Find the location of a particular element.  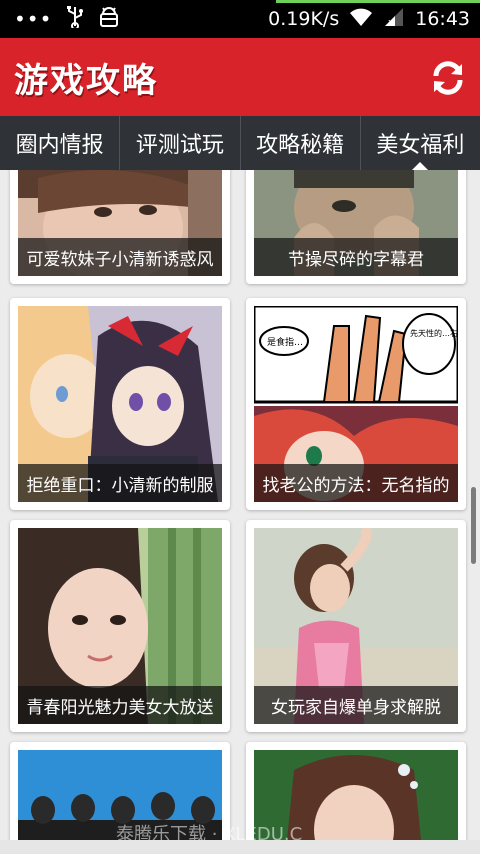

article-card: 是食指… 先天性的…右手食指比较短… 找老公的方法：无名指的 is located at coordinates (356, 404).